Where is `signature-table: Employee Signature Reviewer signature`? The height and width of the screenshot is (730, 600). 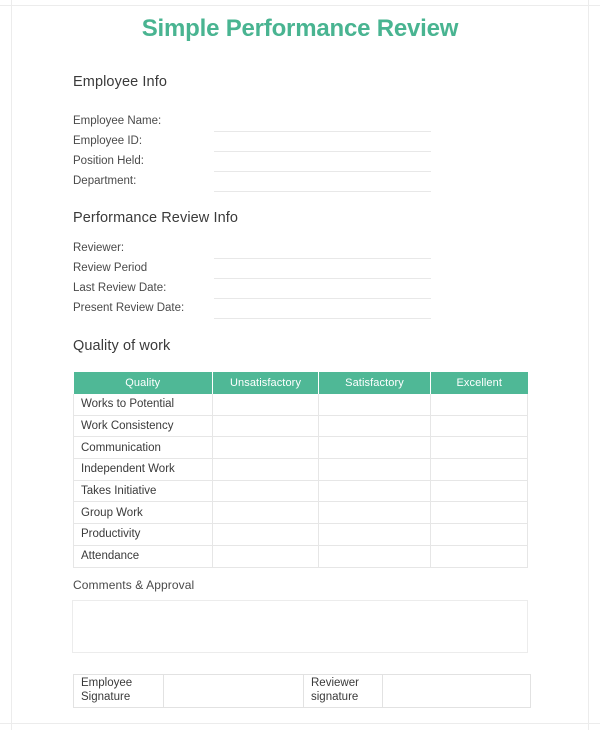 signature-table: Employee Signature Reviewer signature is located at coordinates (302, 691).